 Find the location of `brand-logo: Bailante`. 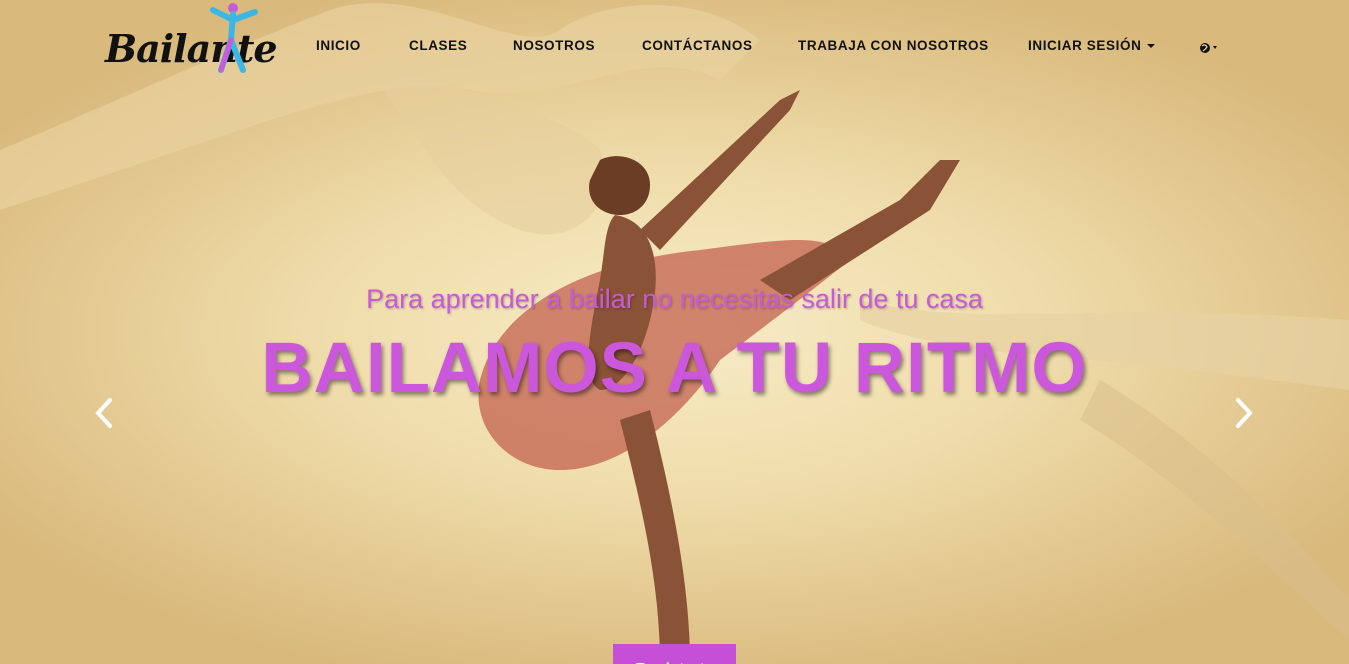

brand-logo: Bailante is located at coordinates (190, 40).